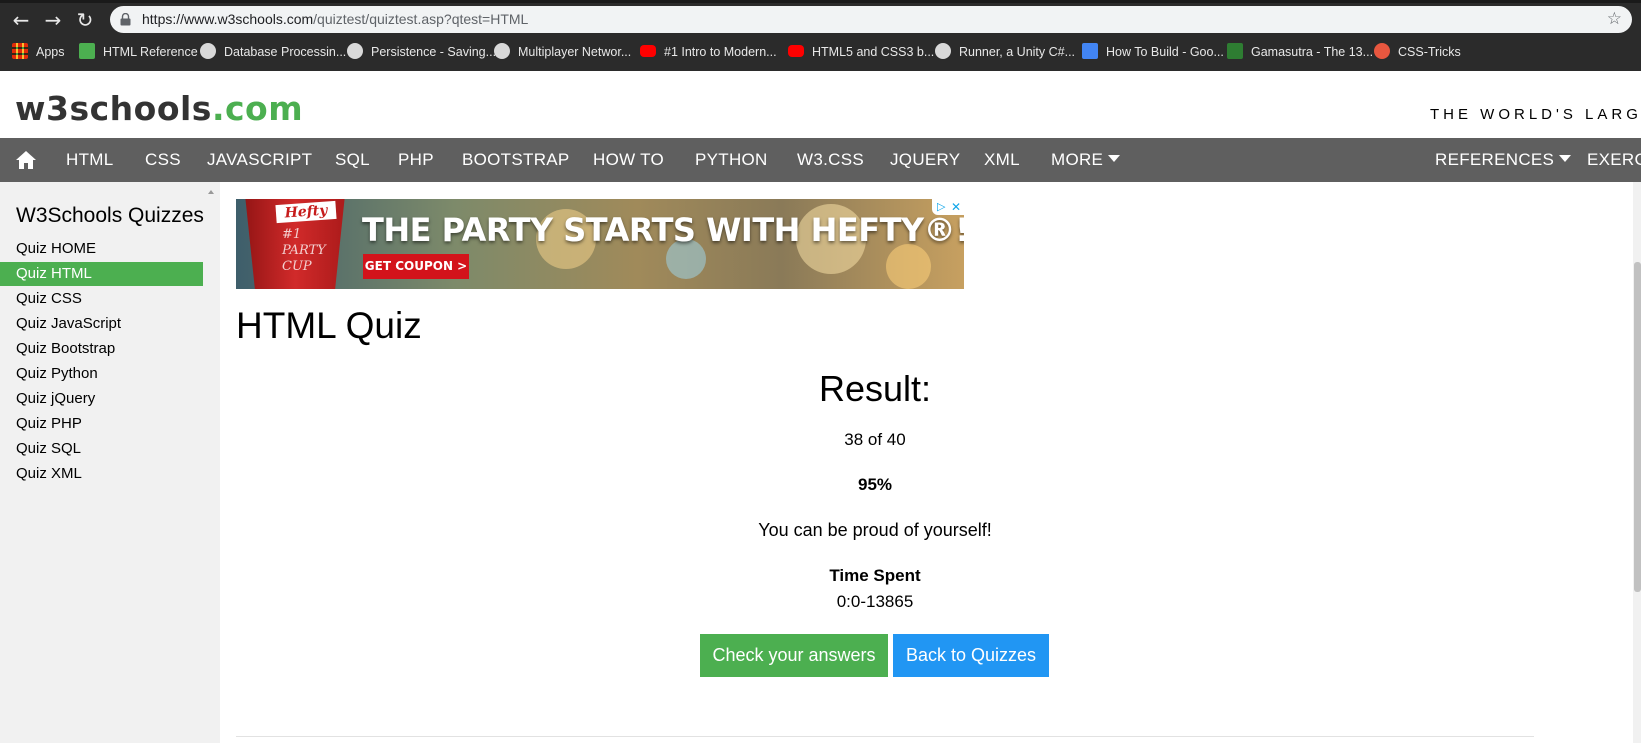 The width and height of the screenshot is (1641, 743). I want to click on sidebar-item-quiz-css: Quiz CSS, so click(101, 299).